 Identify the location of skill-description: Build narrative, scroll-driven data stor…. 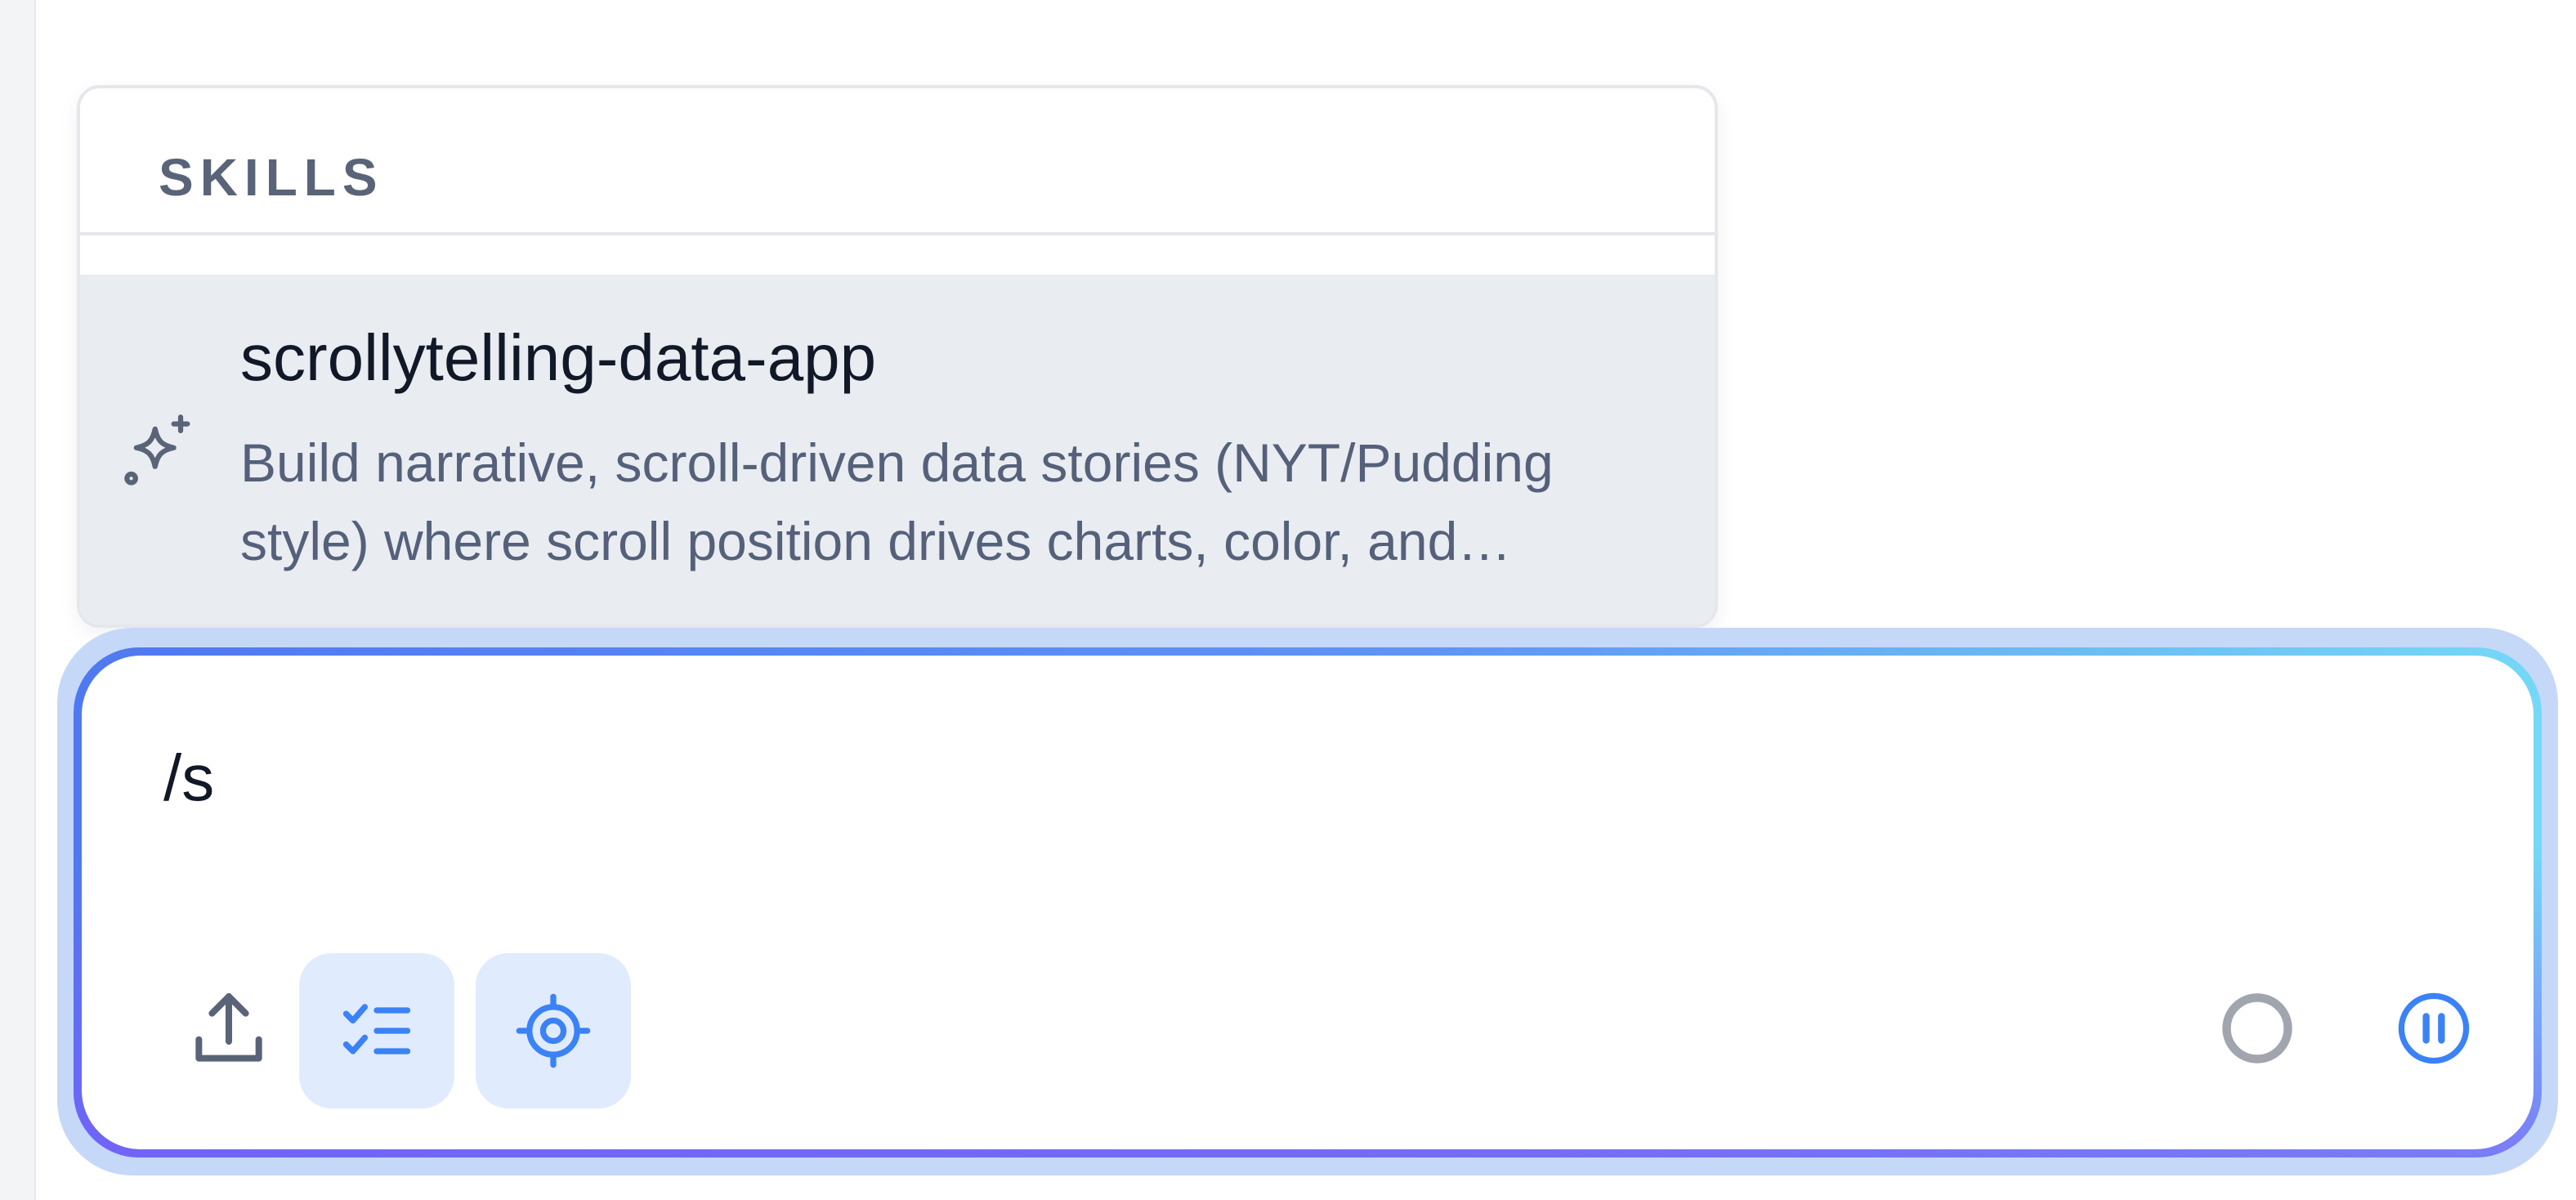
(897, 501).